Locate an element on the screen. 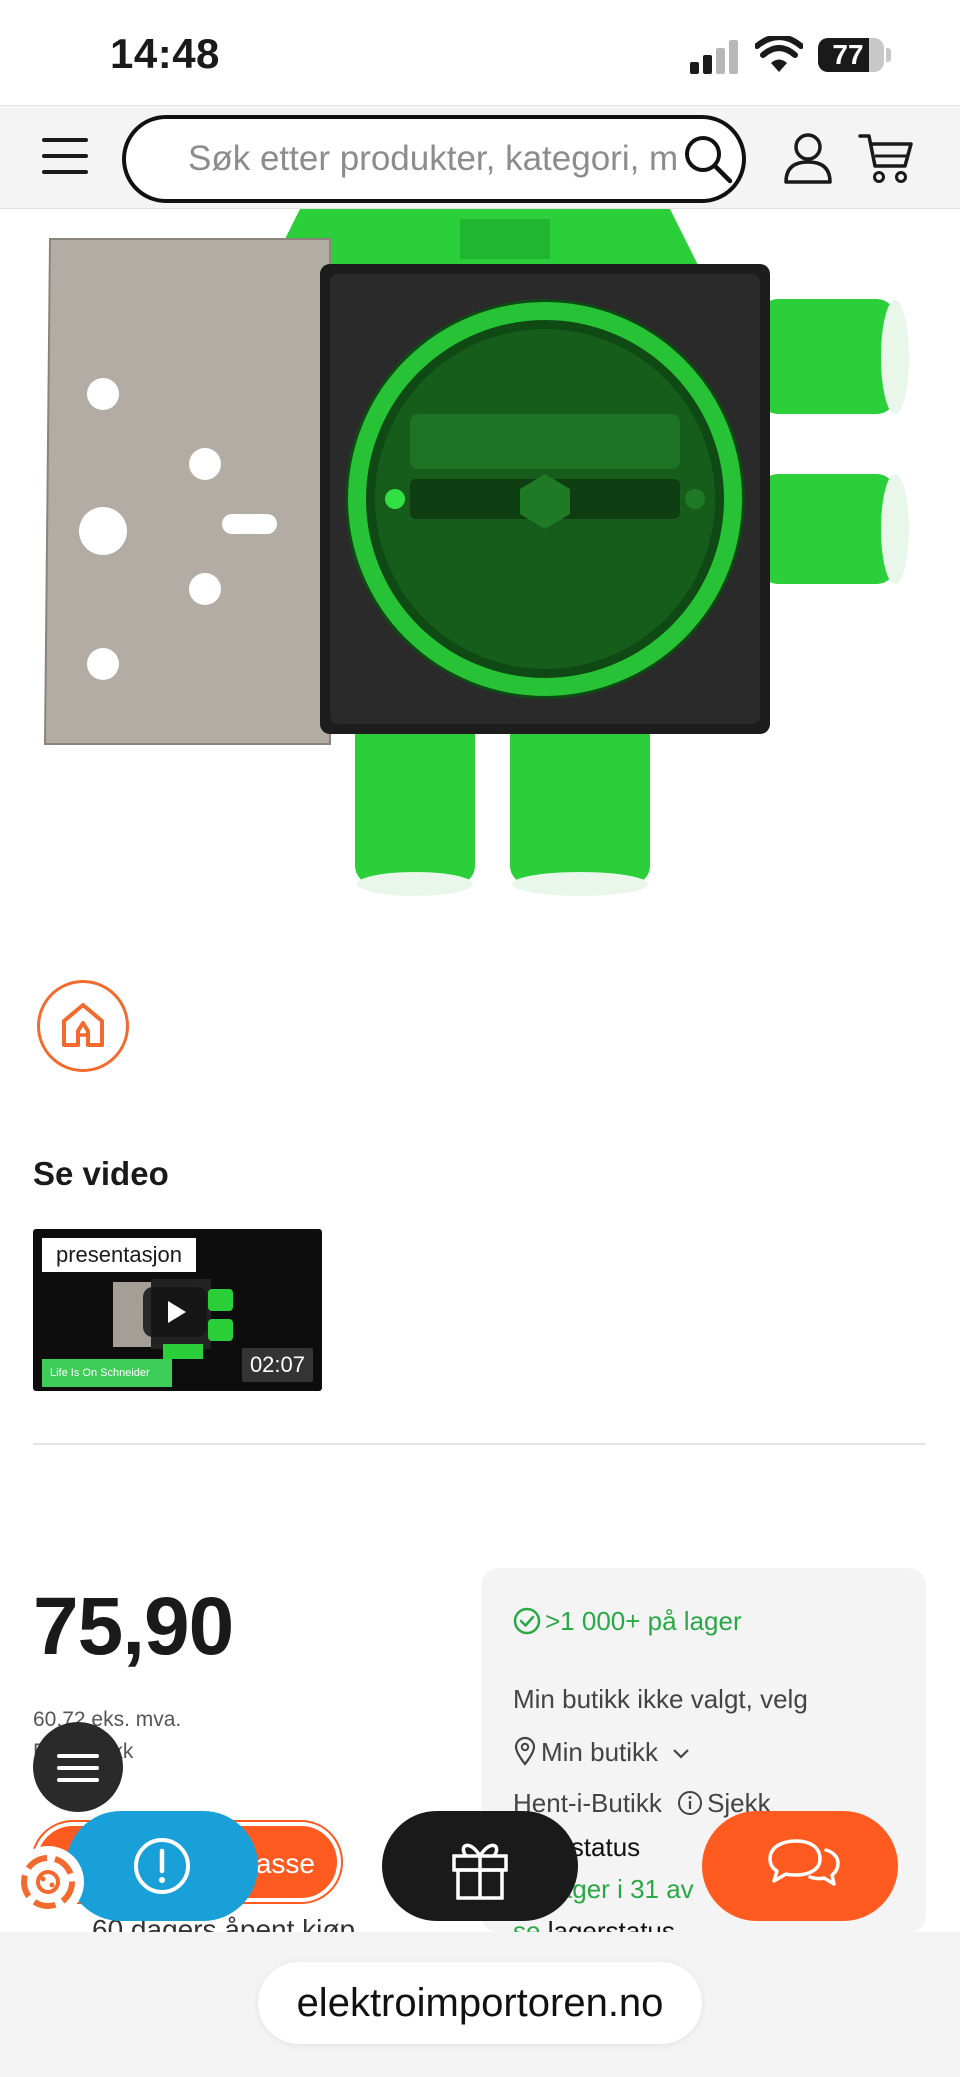  play-button is located at coordinates (175, 1312).